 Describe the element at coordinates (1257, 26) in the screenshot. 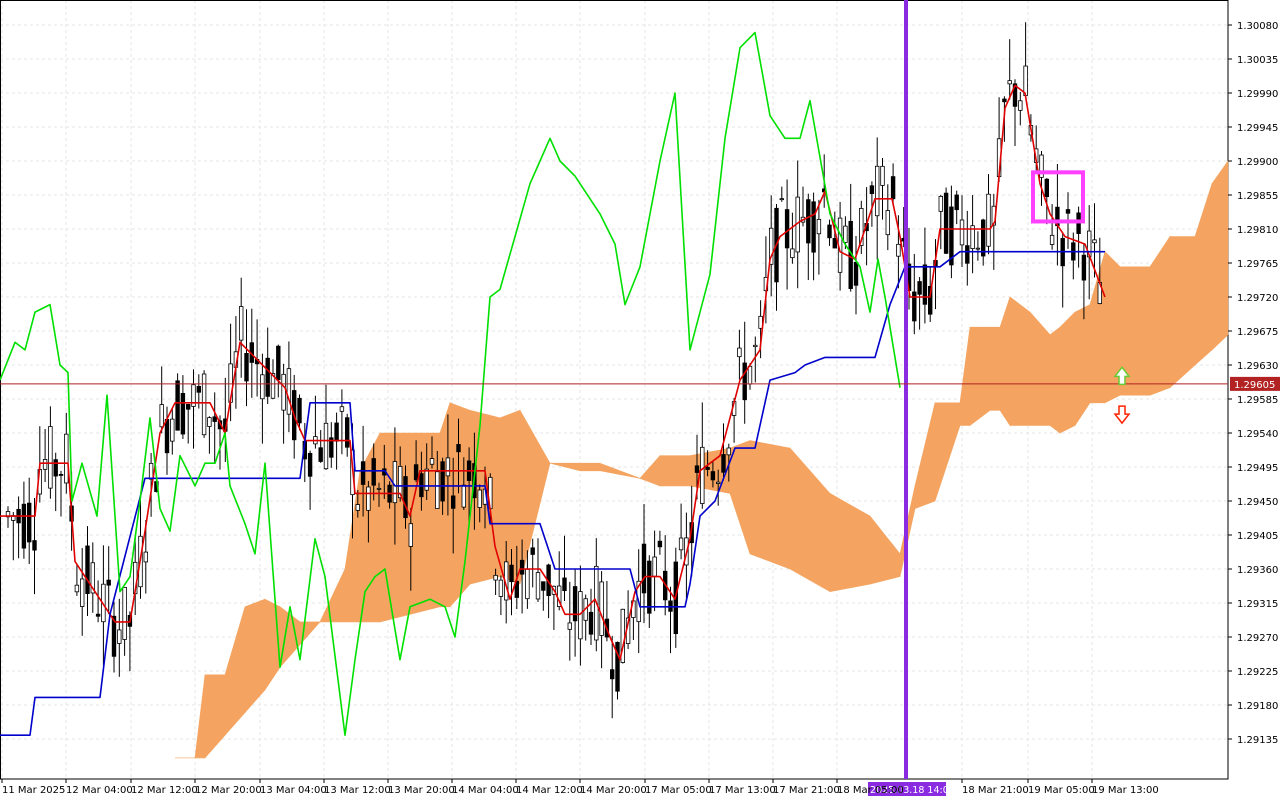

I see `y-tick-label: 1.30080` at that location.